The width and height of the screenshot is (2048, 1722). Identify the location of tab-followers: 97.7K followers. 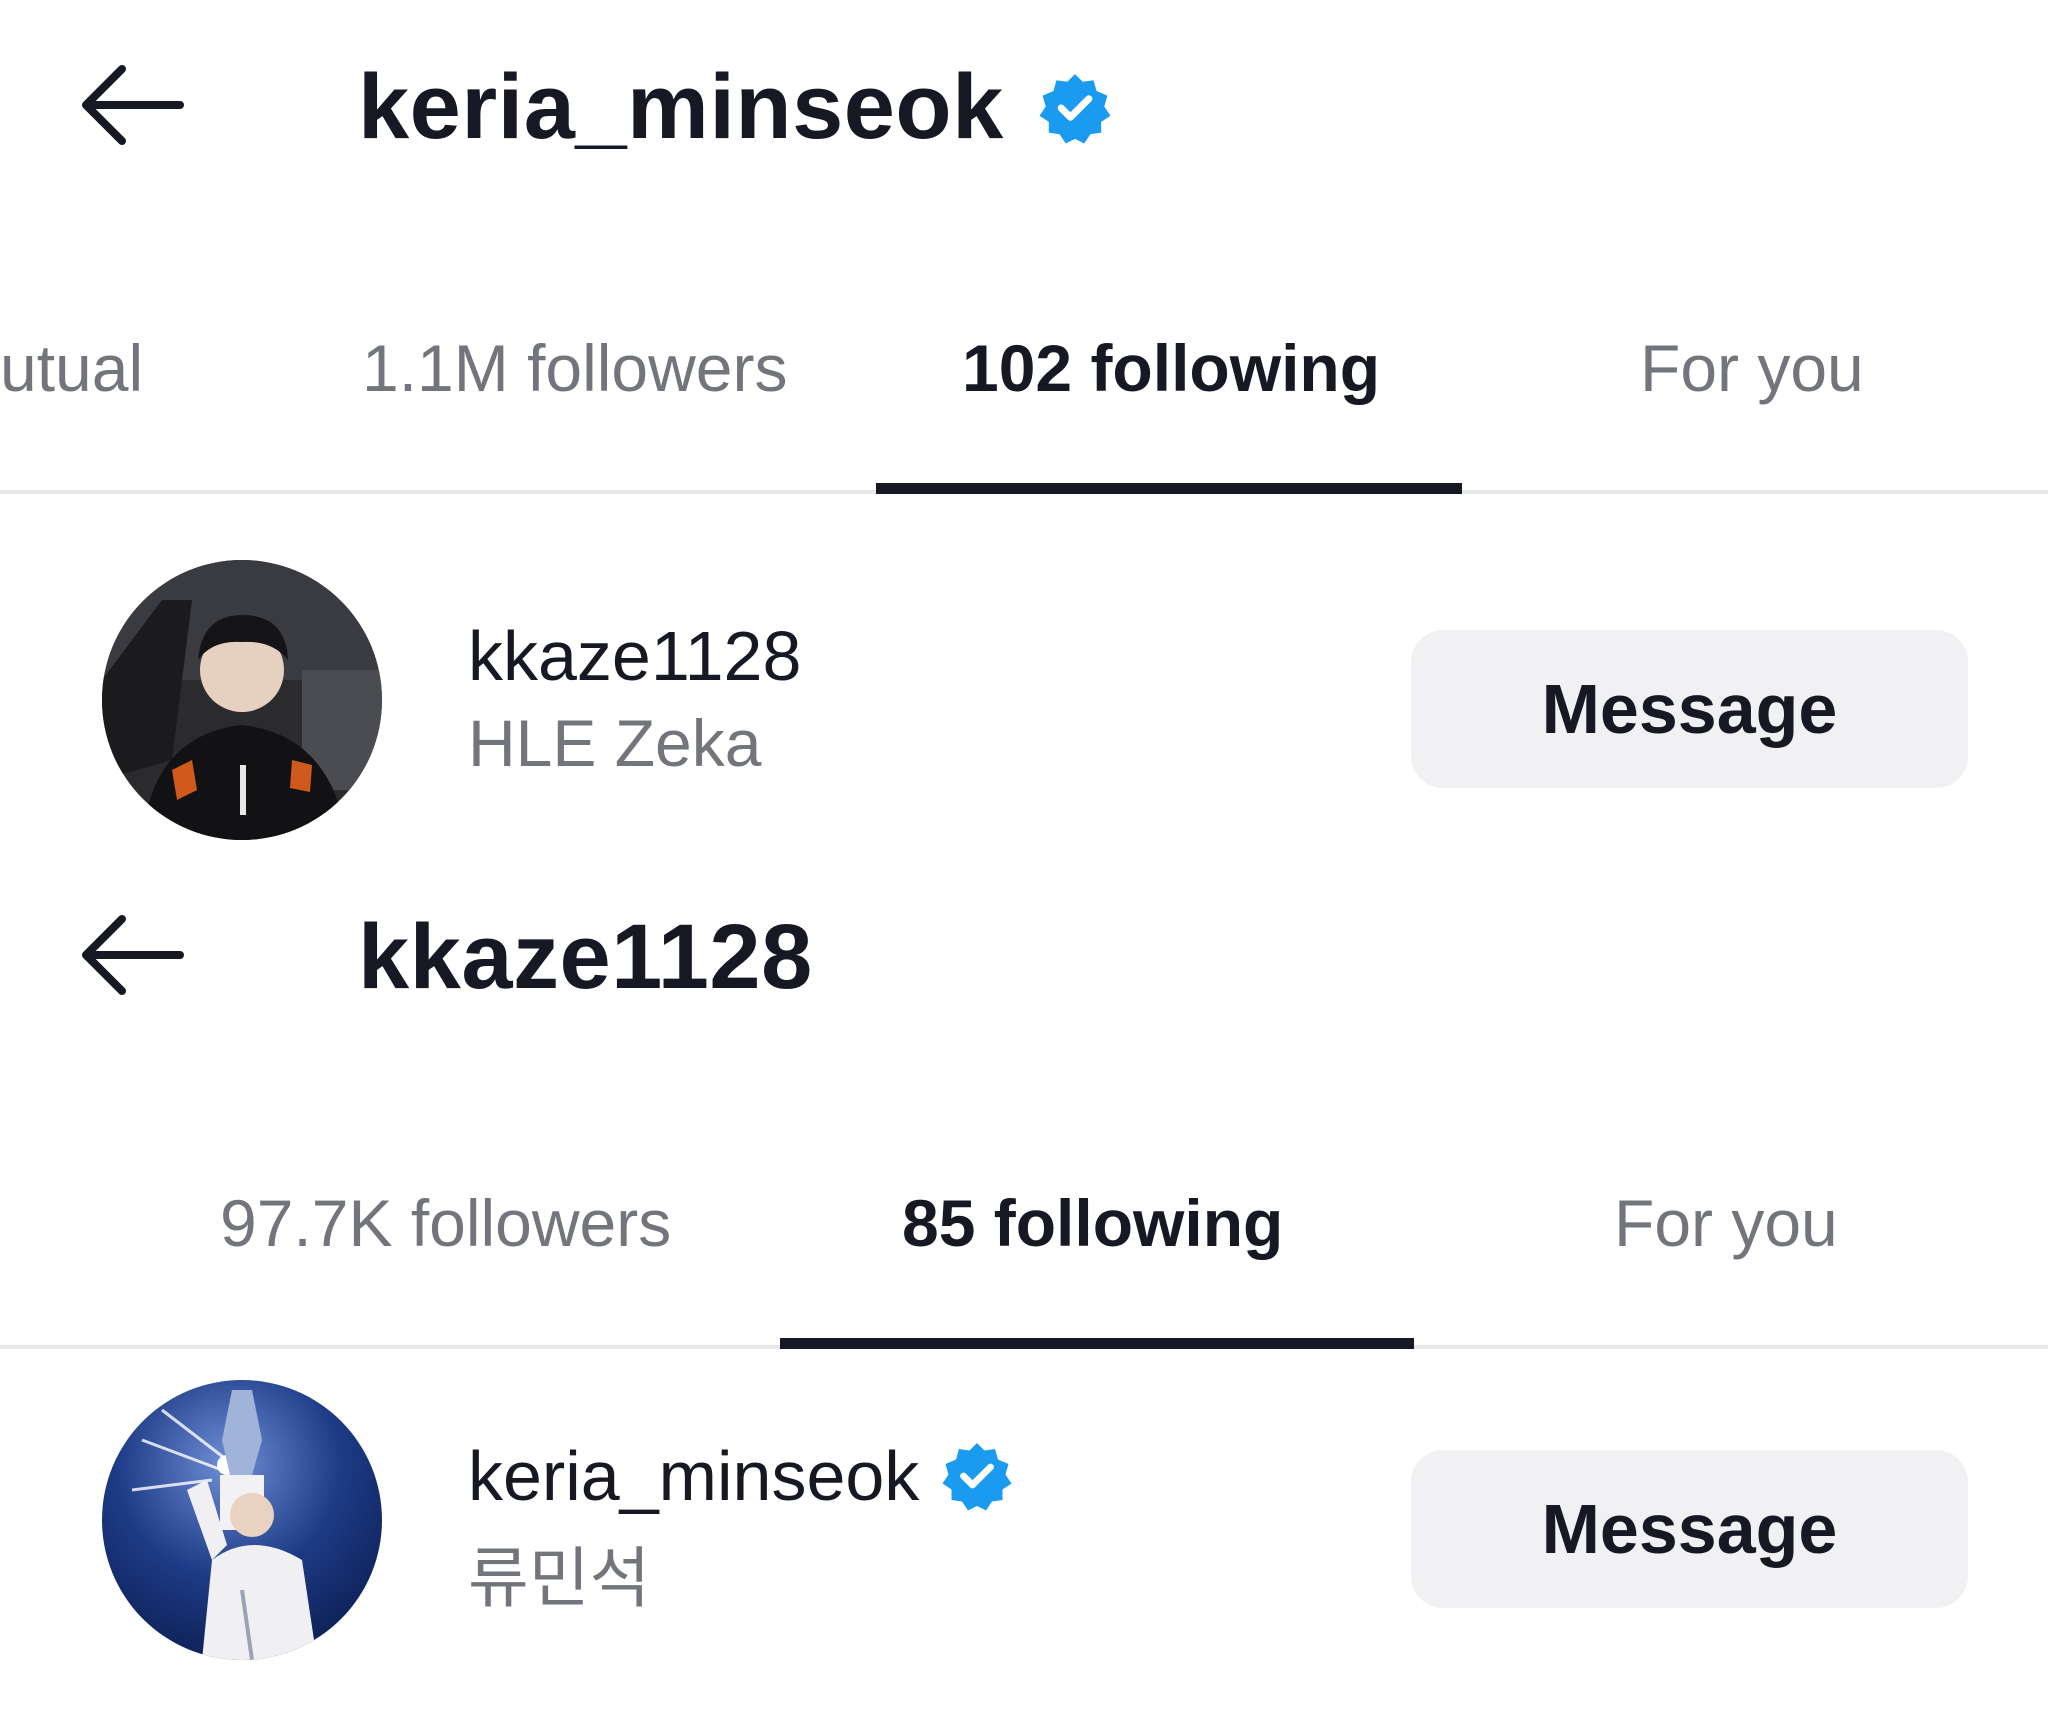
(445, 1223).